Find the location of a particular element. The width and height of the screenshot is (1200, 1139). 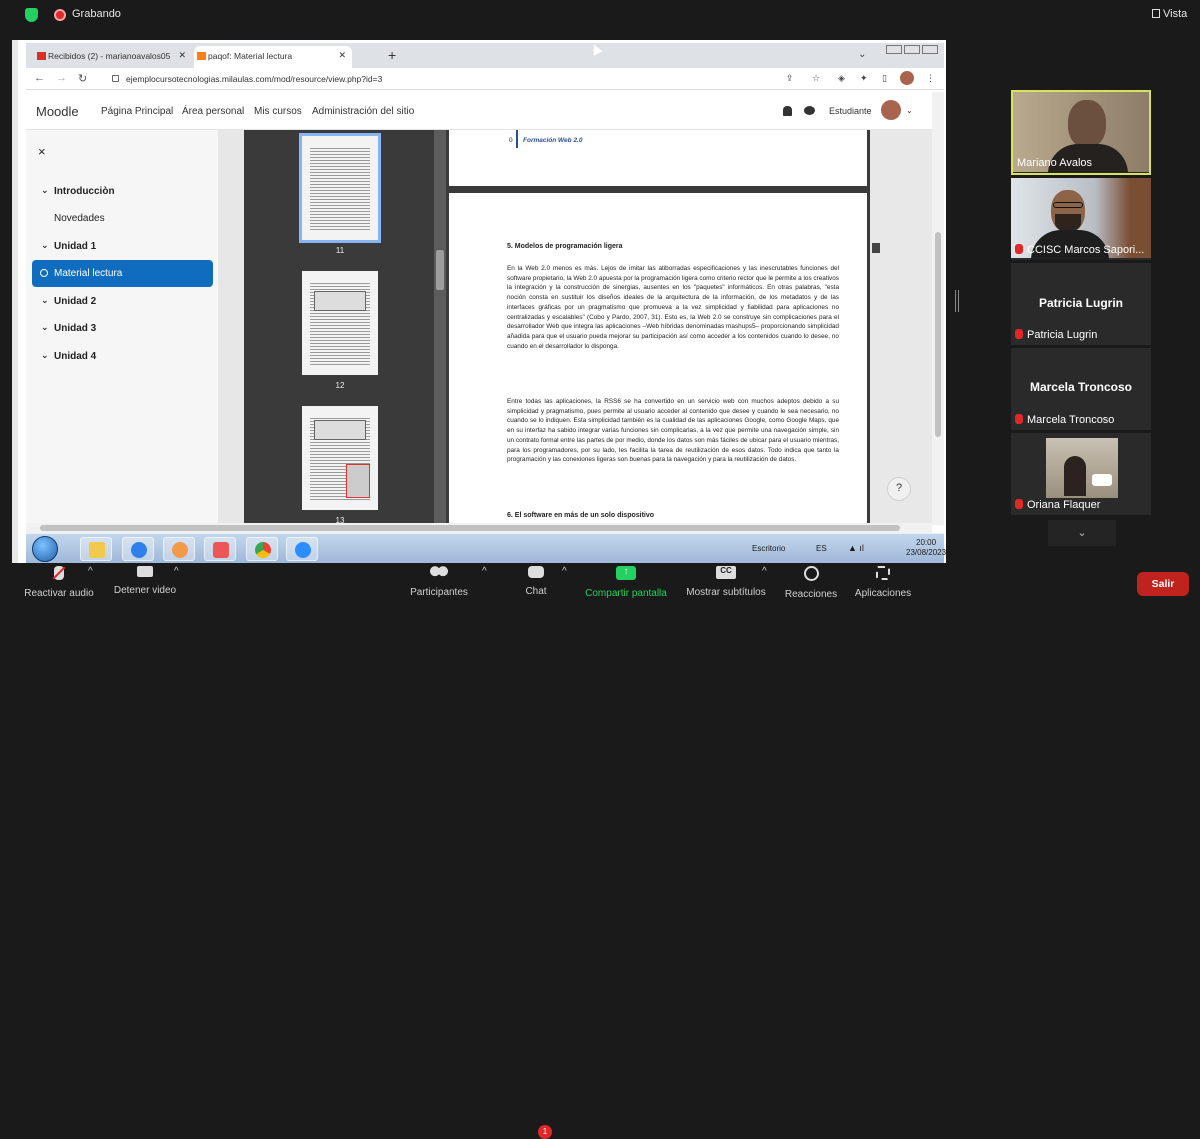

section-label: Unidad 1 is located at coordinates (75, 246).